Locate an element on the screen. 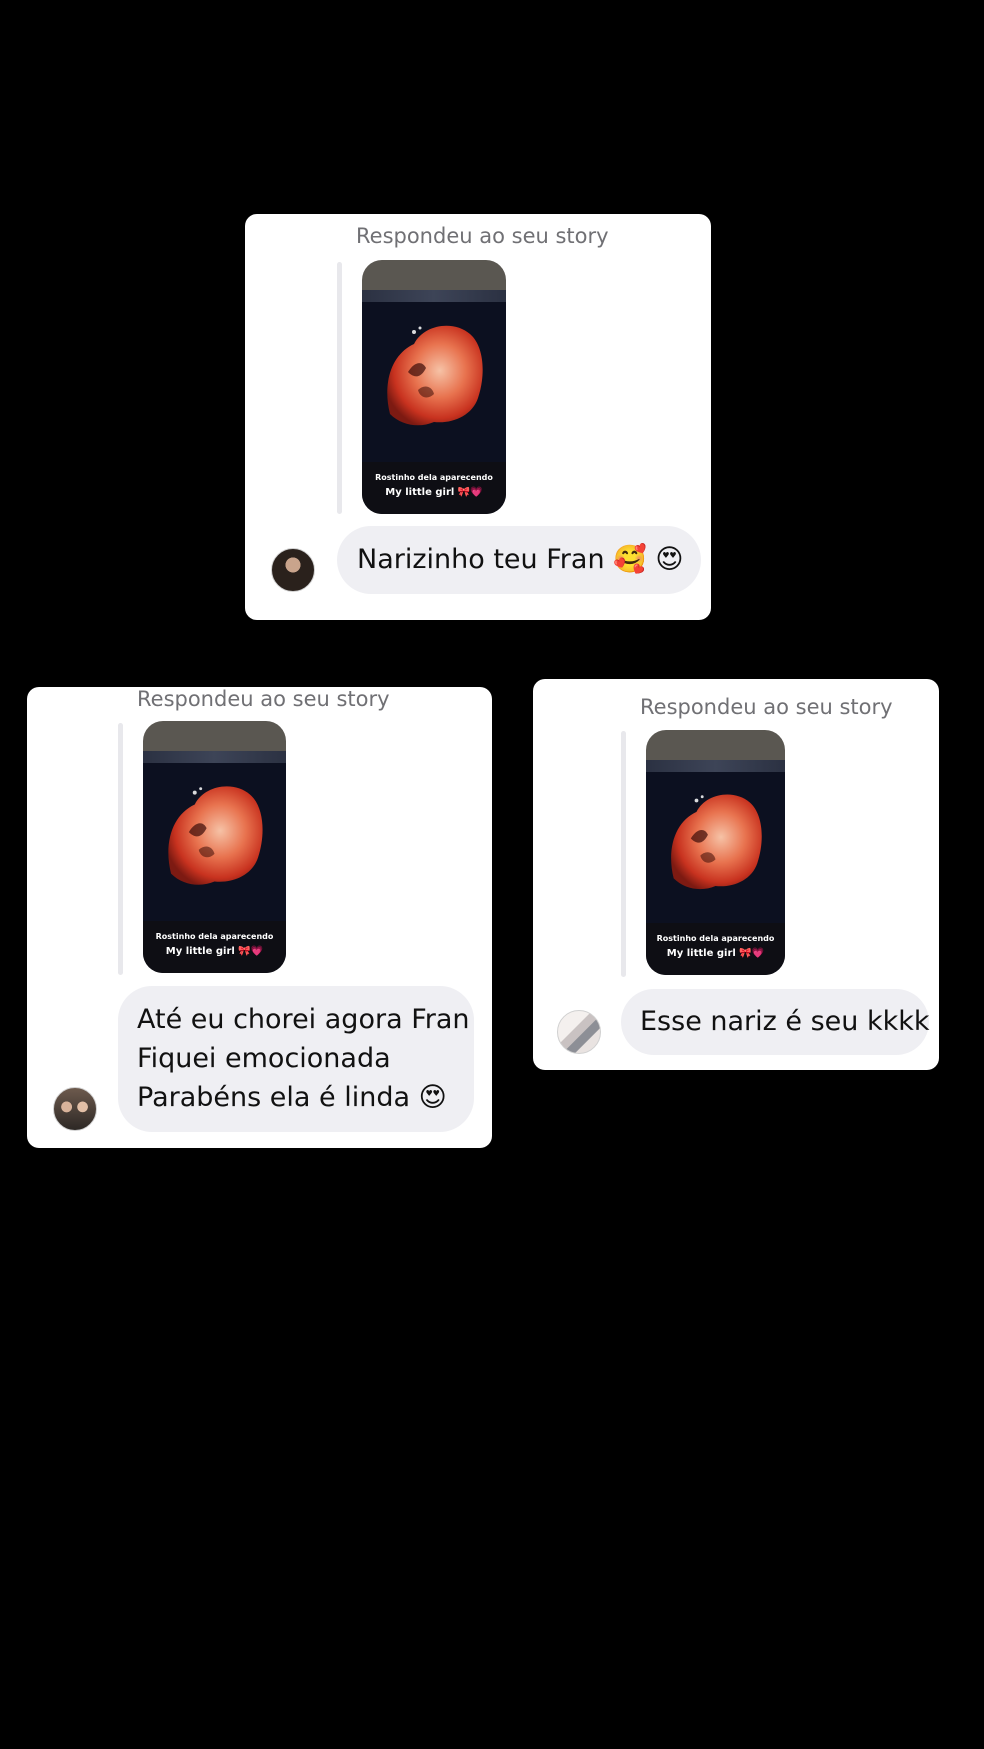  message-bubble: Narizinho teu Fran 🥰 😍 is located at coordinates (519, 560).